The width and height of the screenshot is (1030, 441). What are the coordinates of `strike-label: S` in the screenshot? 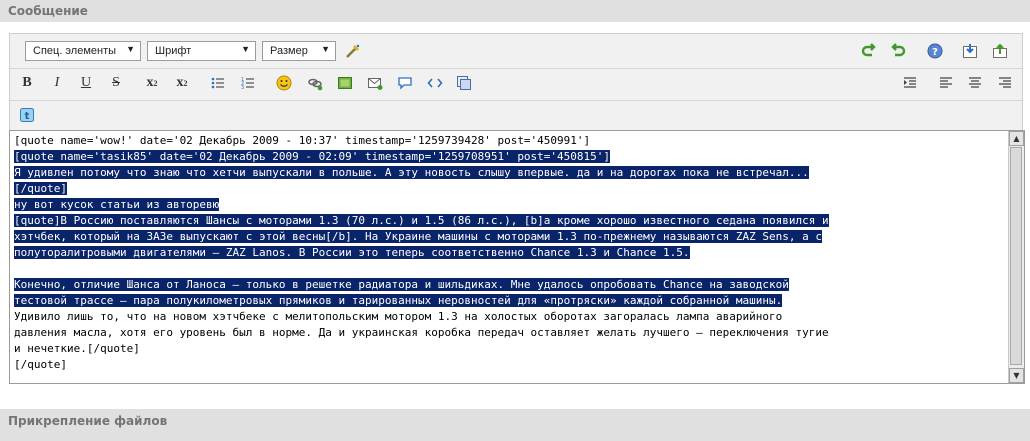 It's located at (116, 82).